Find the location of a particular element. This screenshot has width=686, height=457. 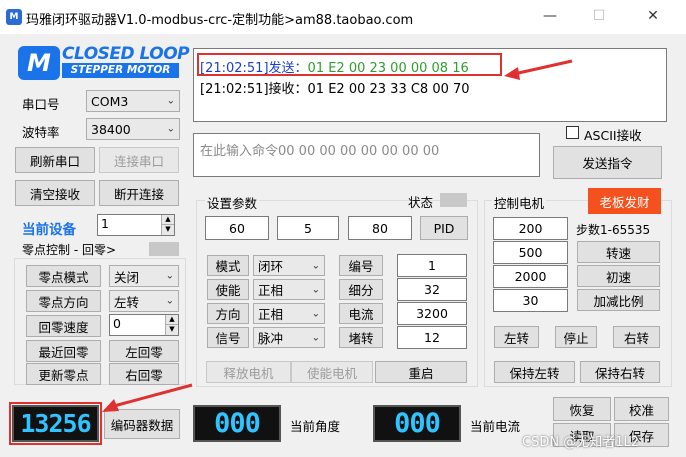

status-label: 状态 is located at coordinates (421, 202).